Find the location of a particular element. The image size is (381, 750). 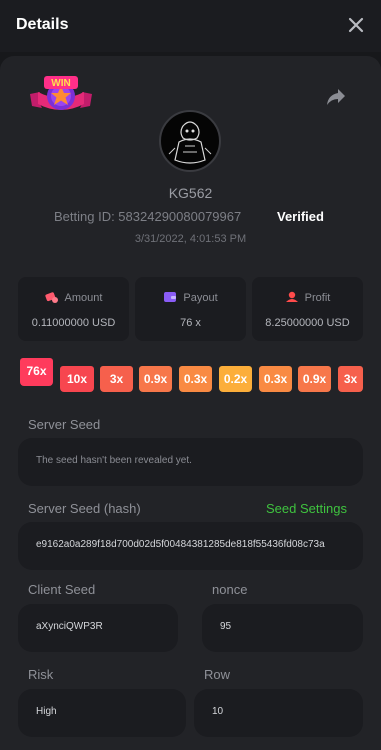

risk-label: Risk is located at coordinates (41, 674).